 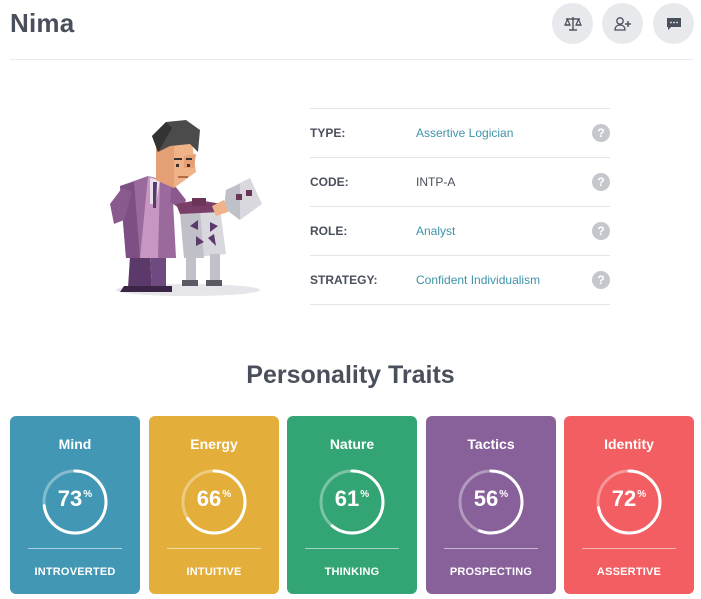 I want to click on trait-percent: 72%, so click(x=629, y=499).